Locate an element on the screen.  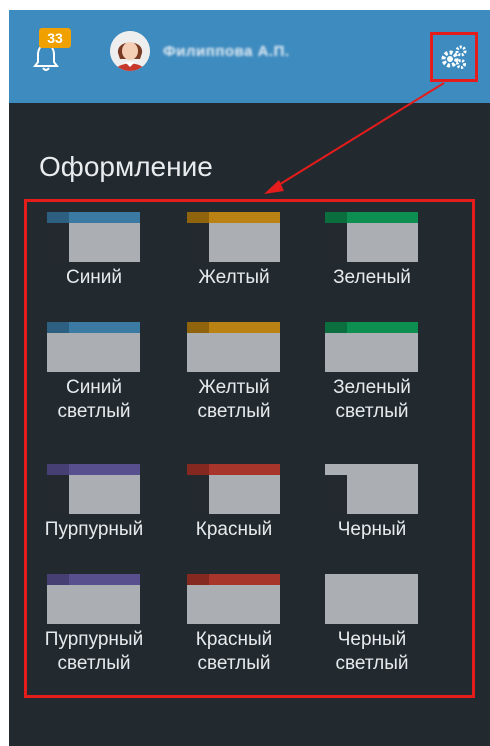
theme-option: Зеленый is located at coordinates (372, 250).